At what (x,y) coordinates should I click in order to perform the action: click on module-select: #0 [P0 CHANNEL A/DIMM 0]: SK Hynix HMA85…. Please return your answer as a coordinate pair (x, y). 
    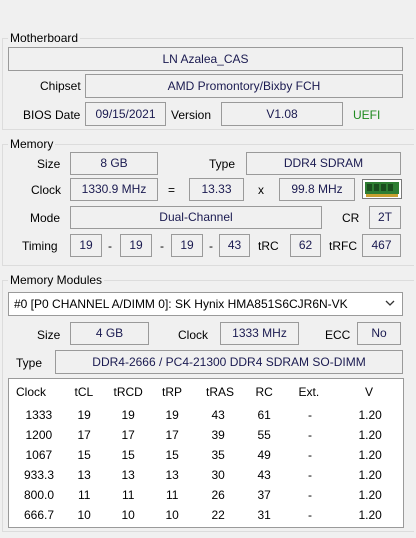
    Looking at the image, I should click on (205, 304).